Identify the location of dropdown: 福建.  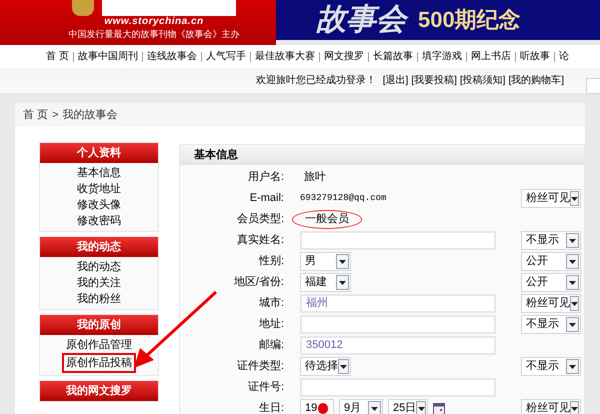
(325, 282).